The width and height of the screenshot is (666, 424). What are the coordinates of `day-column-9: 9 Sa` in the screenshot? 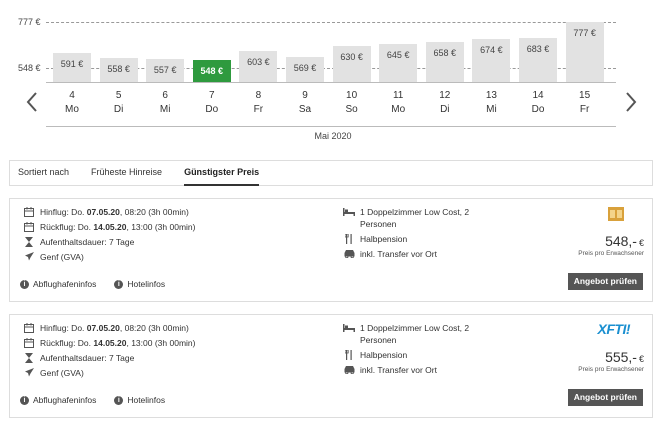 It's located at (305, 102).